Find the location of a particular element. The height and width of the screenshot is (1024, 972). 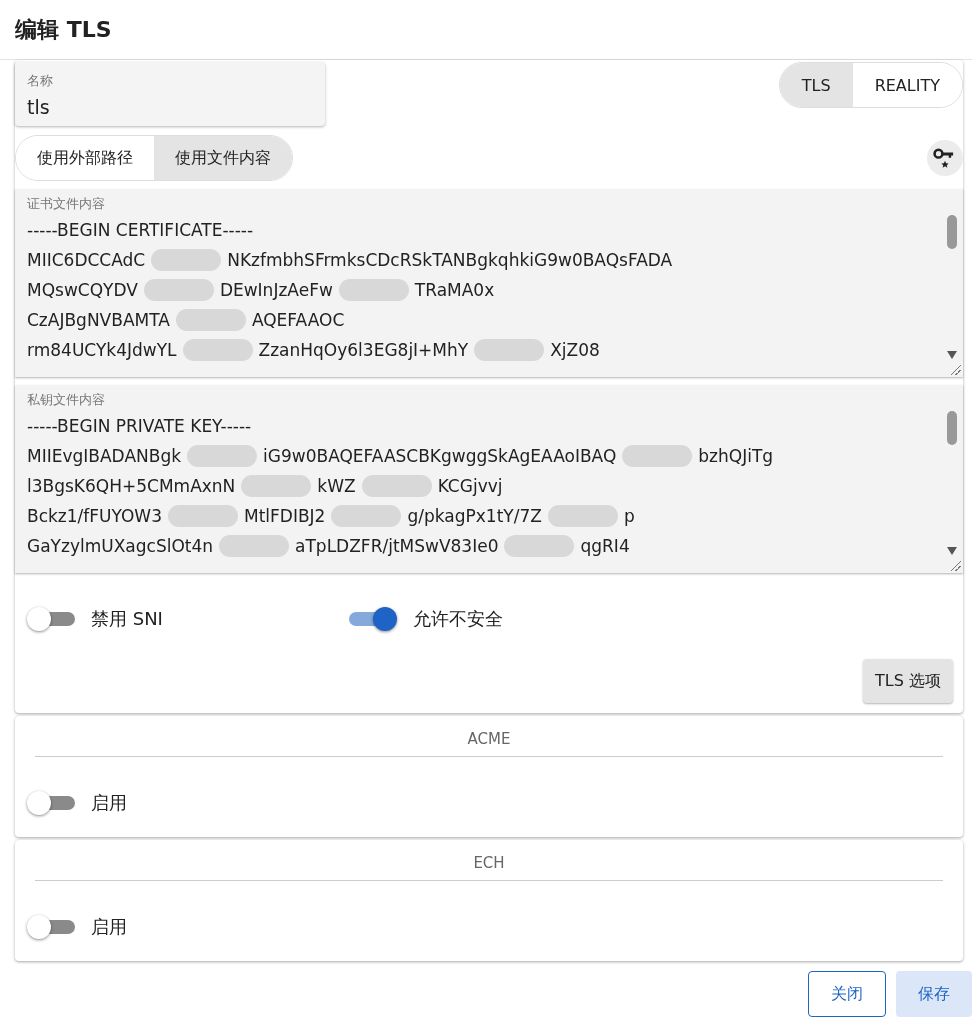

switch-label: 允许不安全 is located at coordinates (458, 619).